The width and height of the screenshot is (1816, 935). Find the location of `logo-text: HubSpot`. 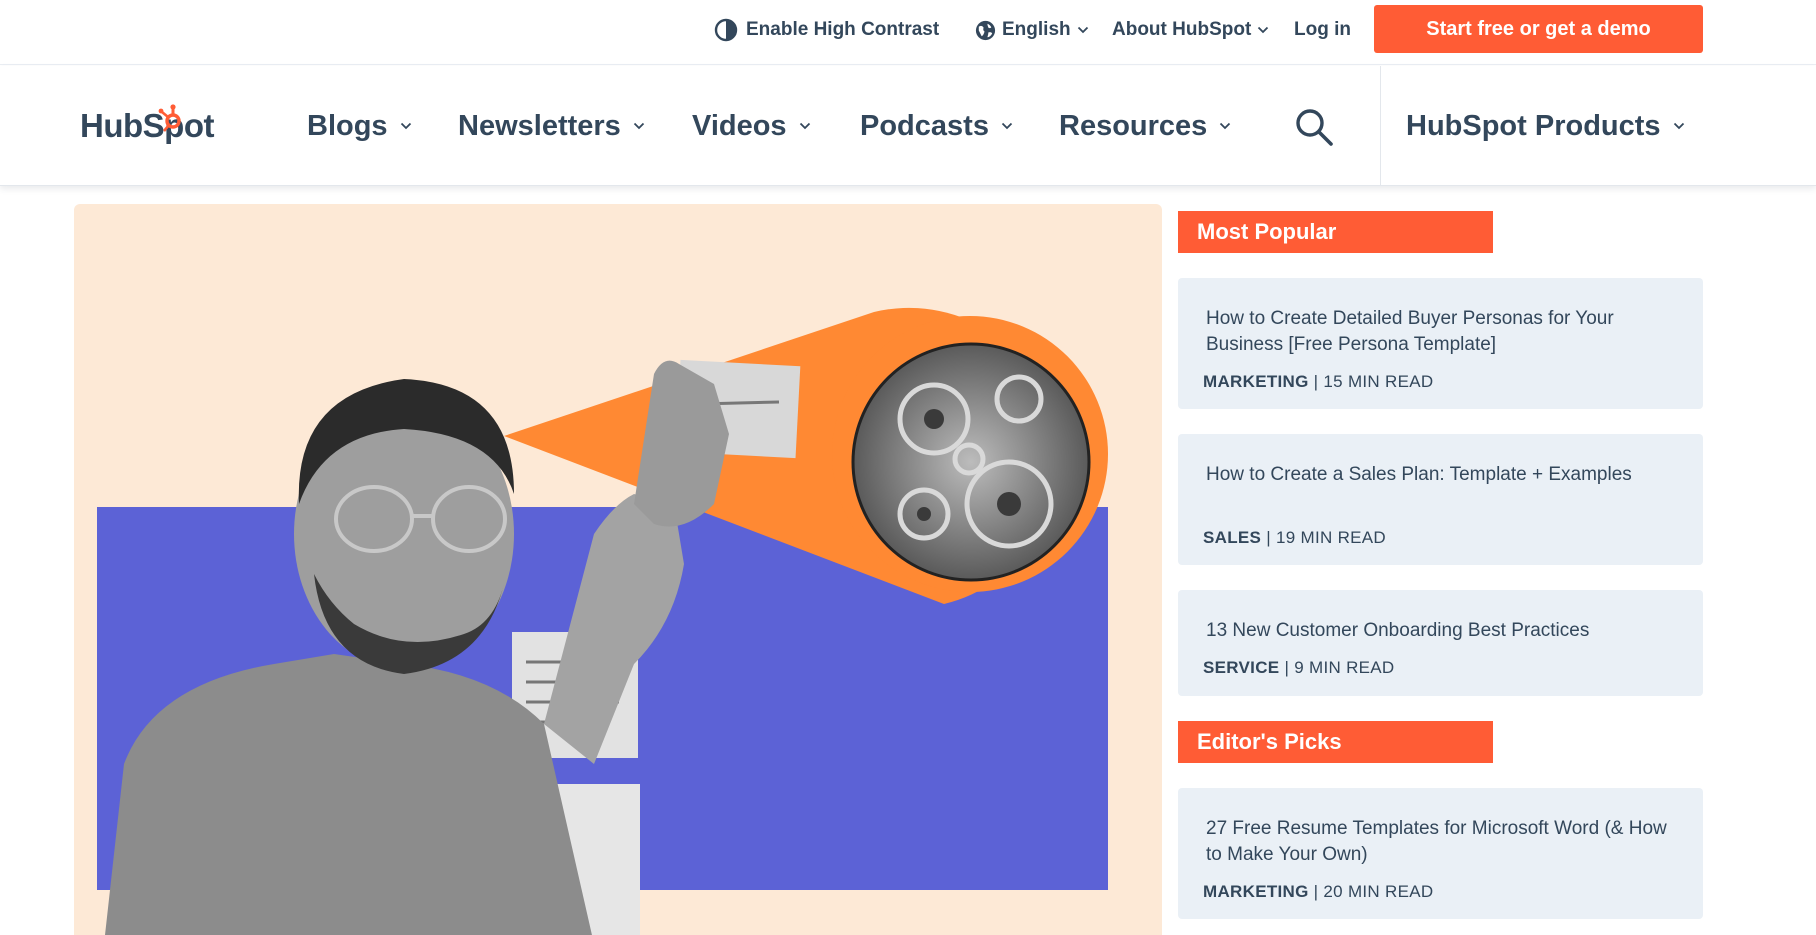

logo-text: HubSpot is located at coordinates (147, 125).